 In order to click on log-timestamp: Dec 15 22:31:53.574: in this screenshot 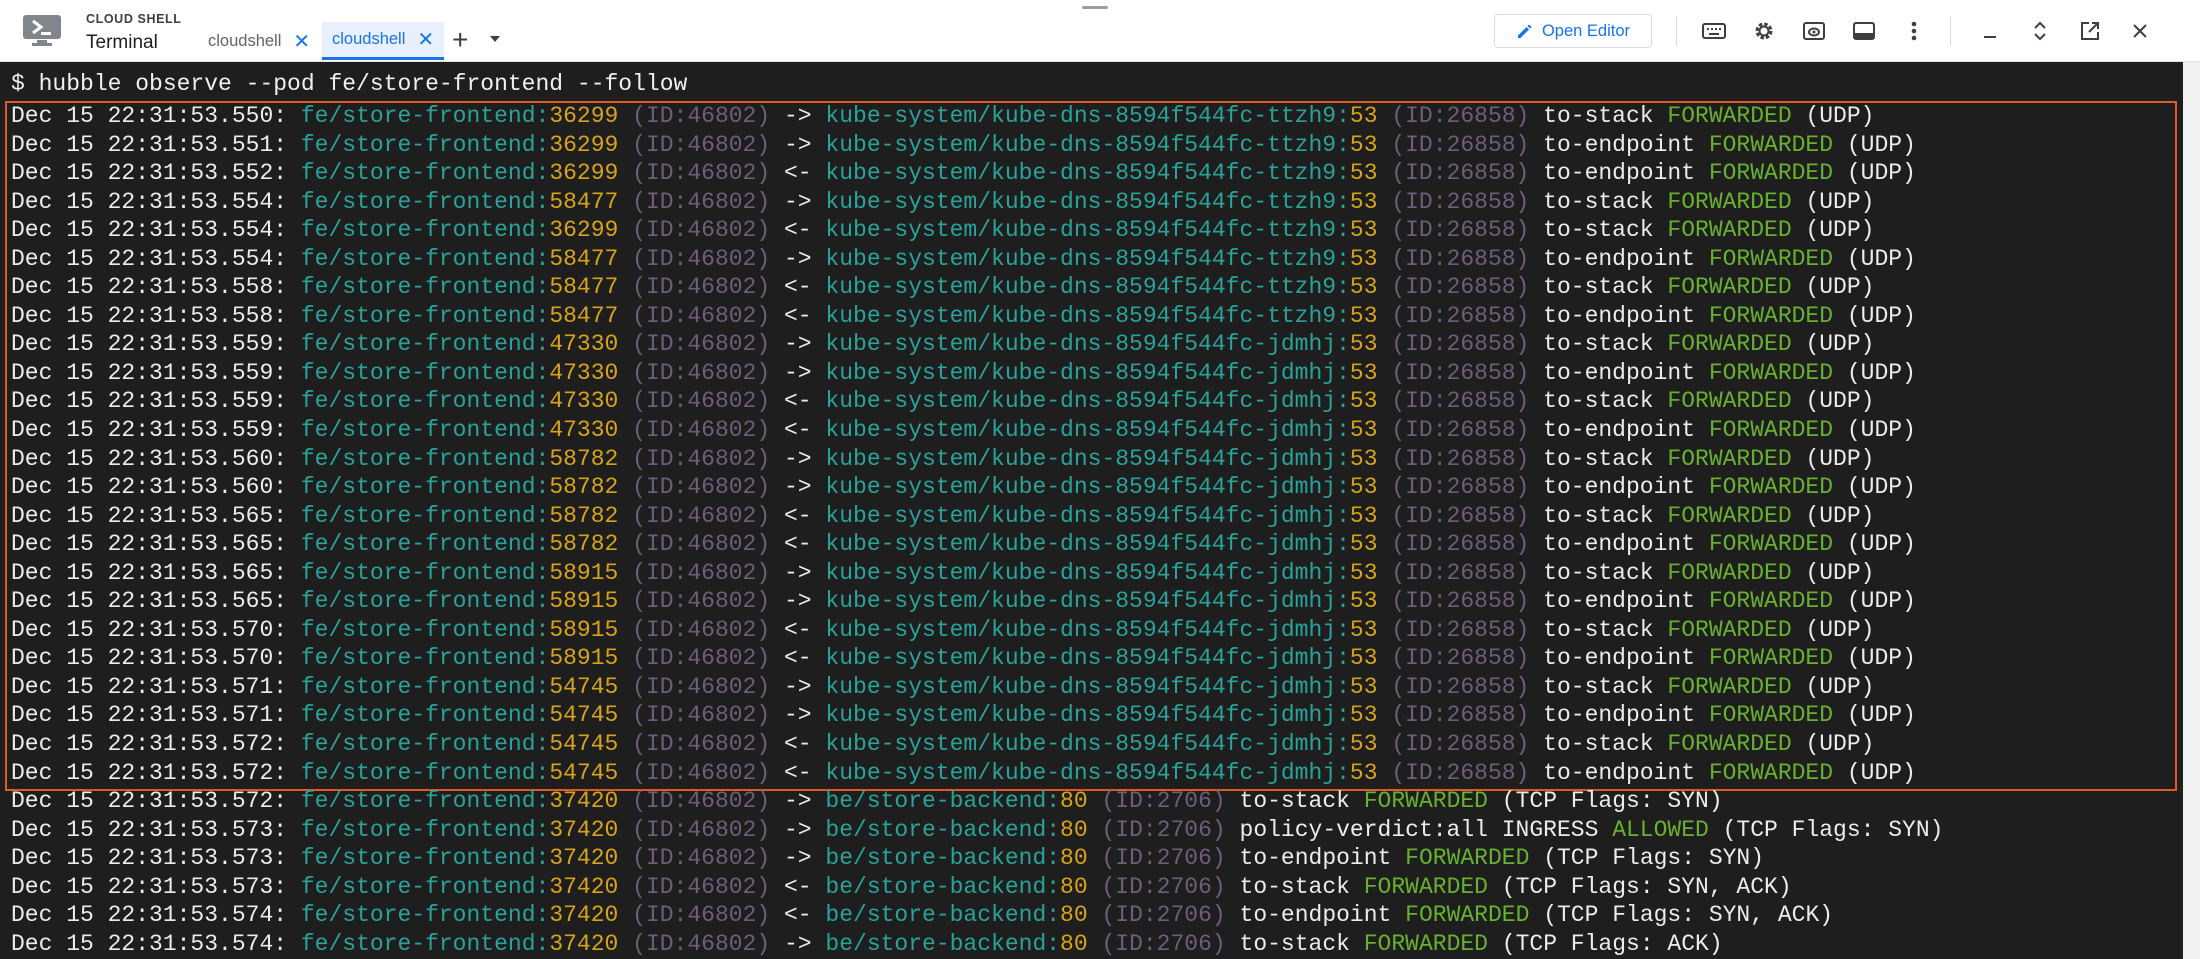, I will do `click(149, 915)`.